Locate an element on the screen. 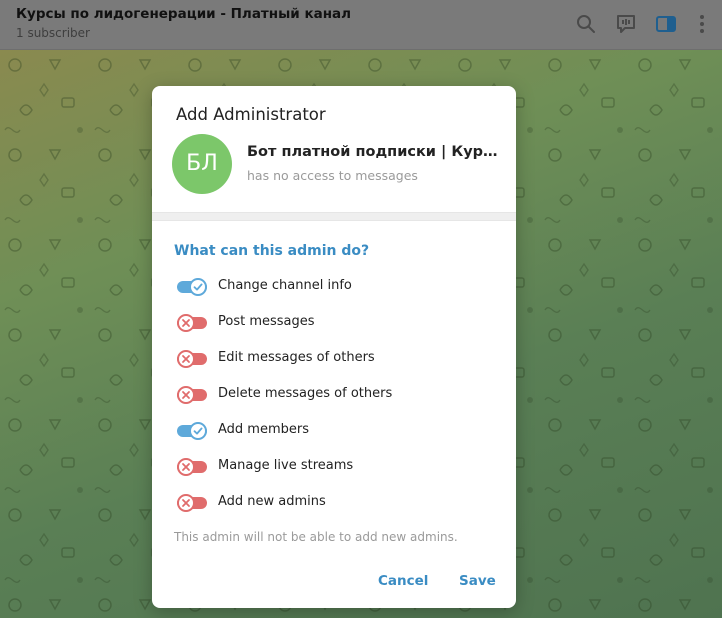  permission-manage-live-streams: Manage live streams is located at coordinates (339, 467).